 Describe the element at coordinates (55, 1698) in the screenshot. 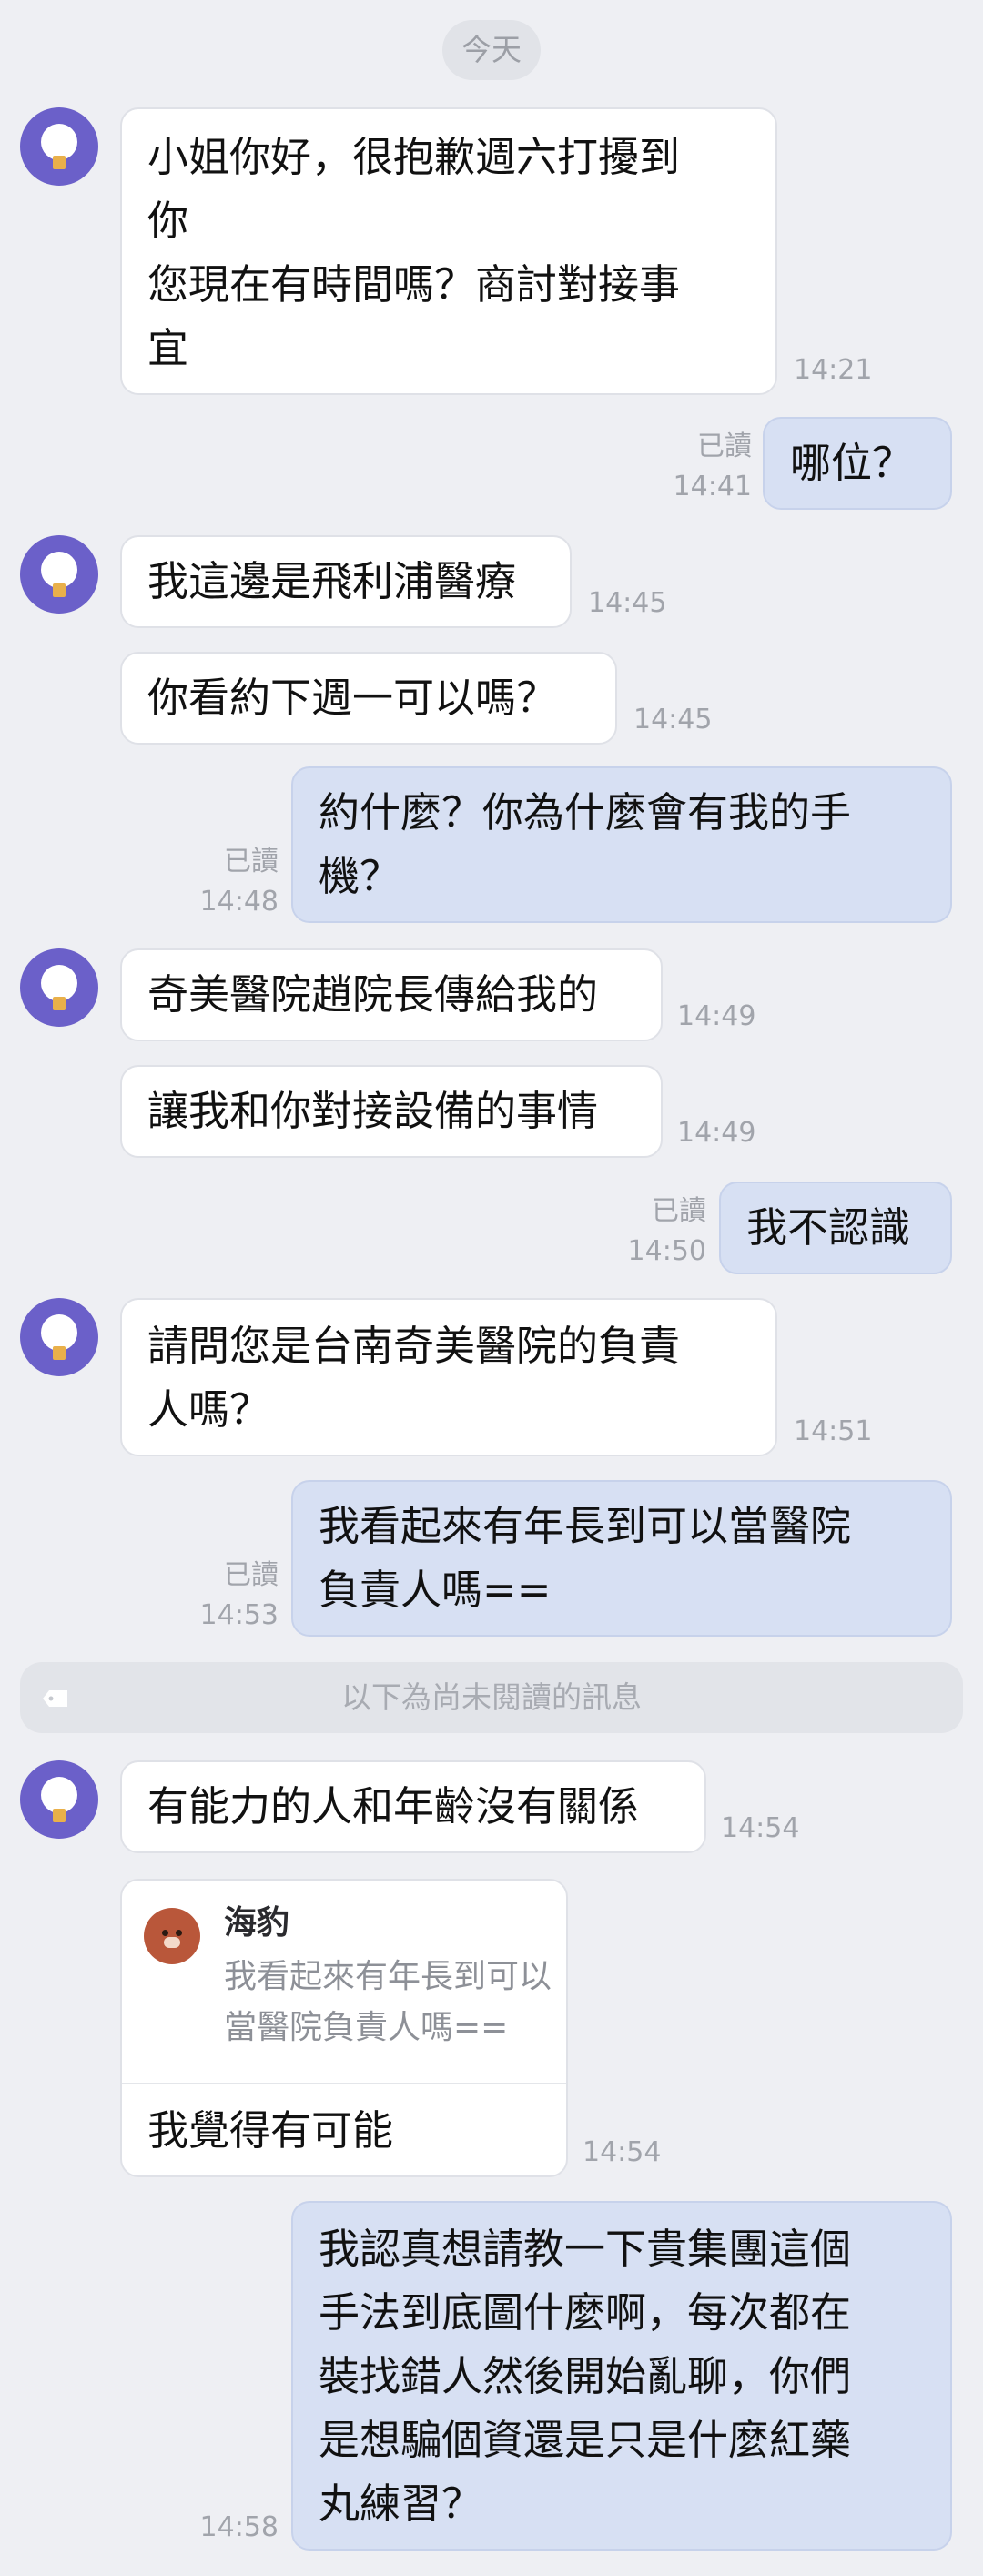

I see `tag-icon` at that location.